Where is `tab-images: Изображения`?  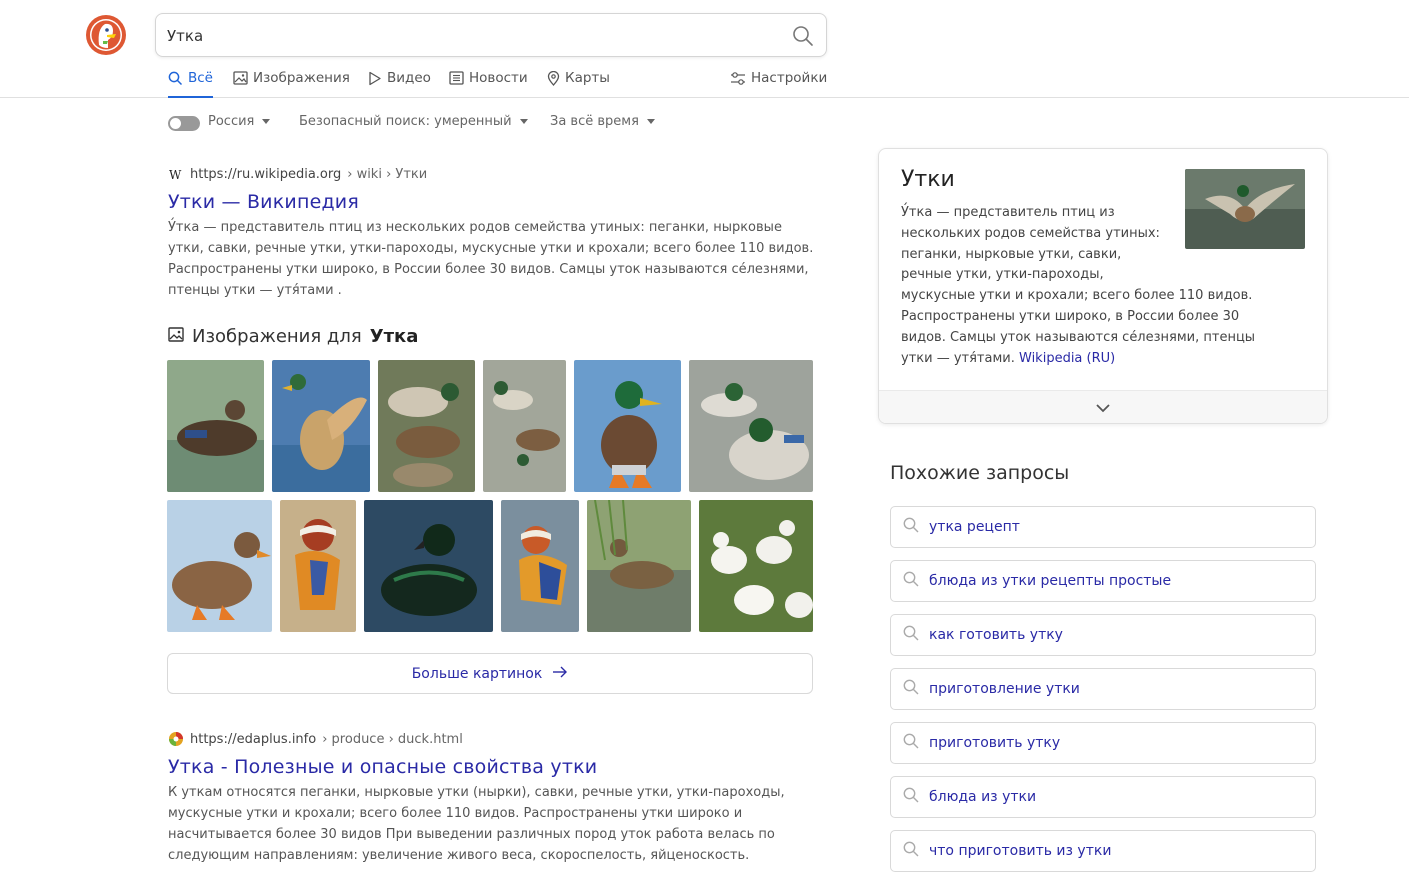
tab-images: Изображения is located at coordinates (291, 84).